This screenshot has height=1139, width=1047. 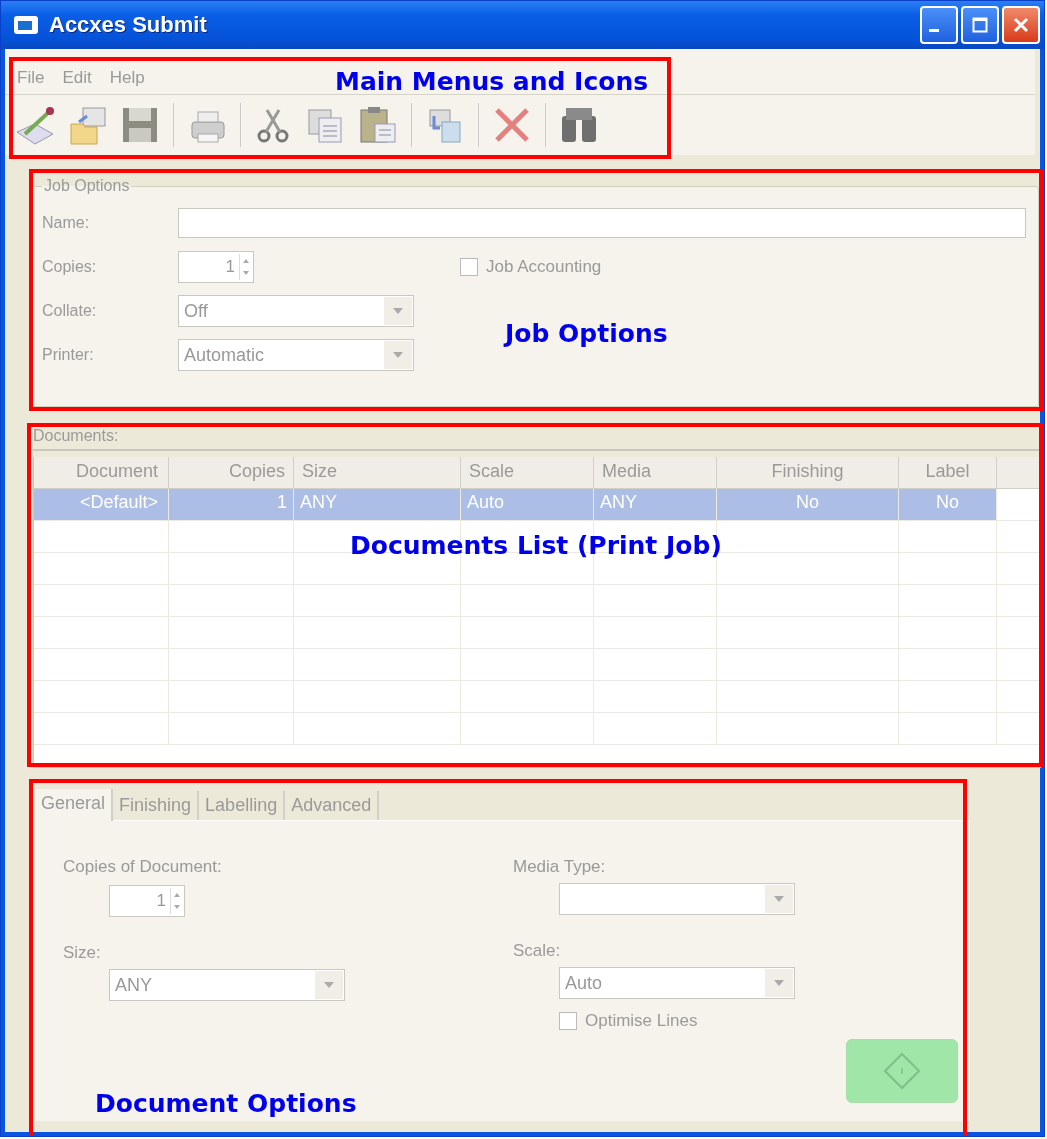 What do you see at coordinates (87, 186) in the screenshot?
I see `group-title: Job Options` at bounding box center [87, 186].